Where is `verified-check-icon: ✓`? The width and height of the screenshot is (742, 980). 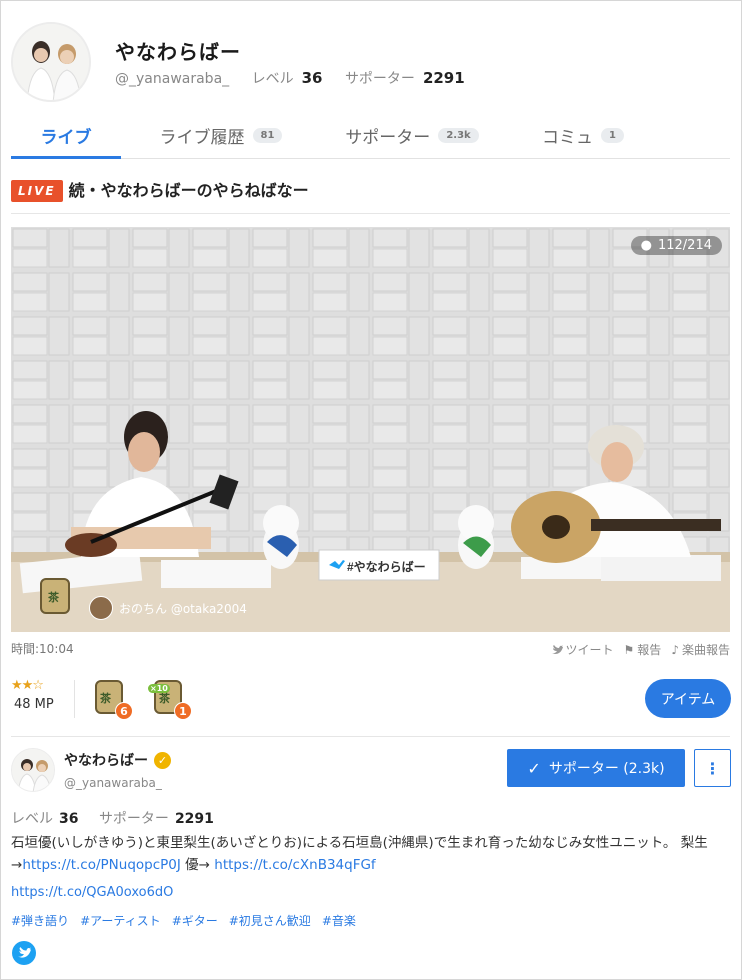
verified-check-icon: ✓ is located at coordinates (162, 760).